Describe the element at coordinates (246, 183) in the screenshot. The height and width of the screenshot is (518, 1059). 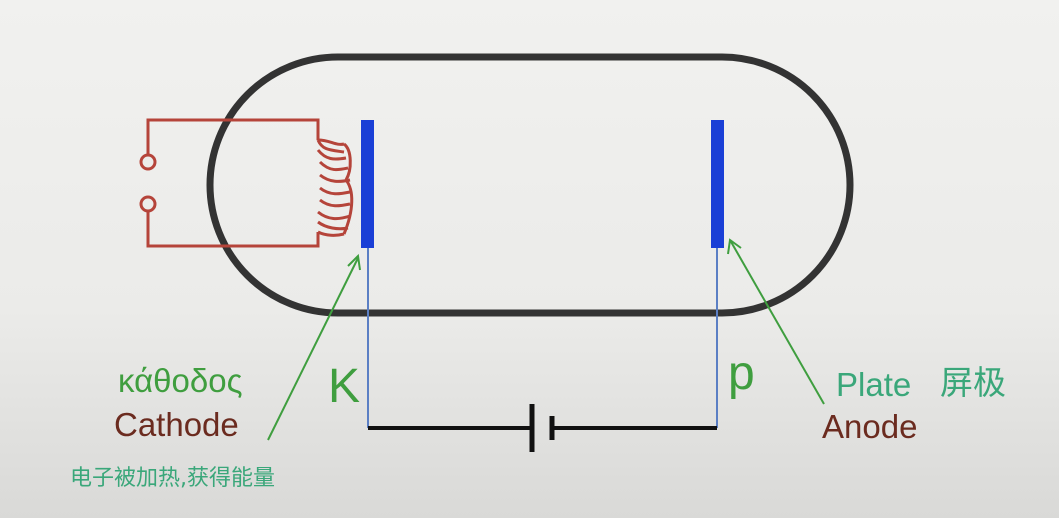
I see `heater-circuit` at that location.